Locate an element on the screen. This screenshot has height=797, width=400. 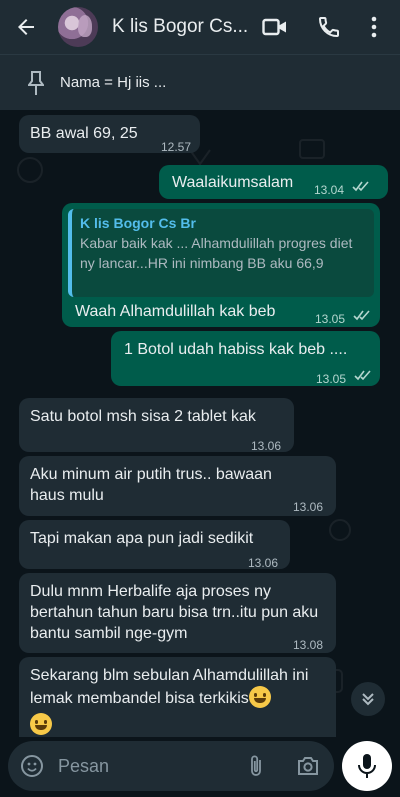
voice-message-button is located at coordinates (367, 766).